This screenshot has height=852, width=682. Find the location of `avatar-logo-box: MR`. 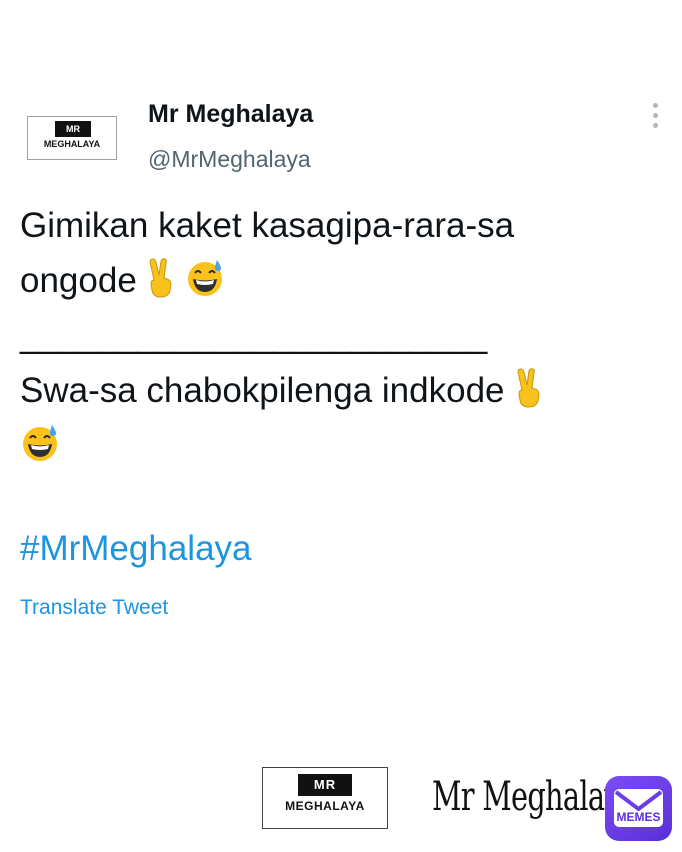

avatar-logo-box: MR is located at coordinates (73, 129).